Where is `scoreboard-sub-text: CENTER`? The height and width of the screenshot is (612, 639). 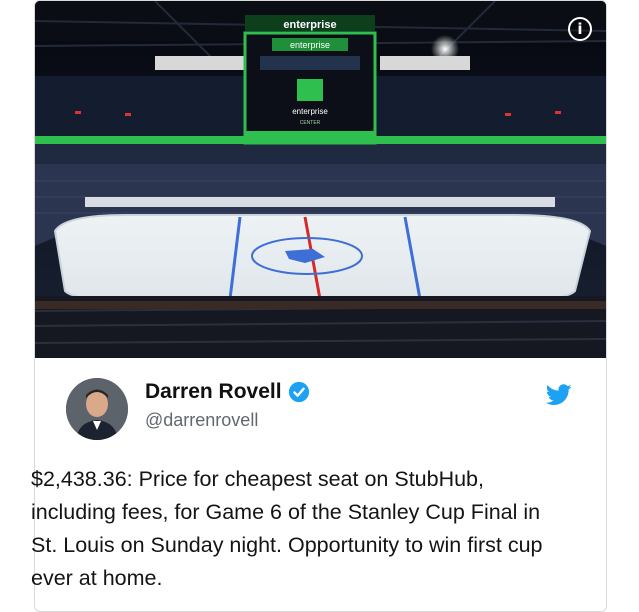 scoreboard-sub-text: CENTER is located at coordinates (310, 123).